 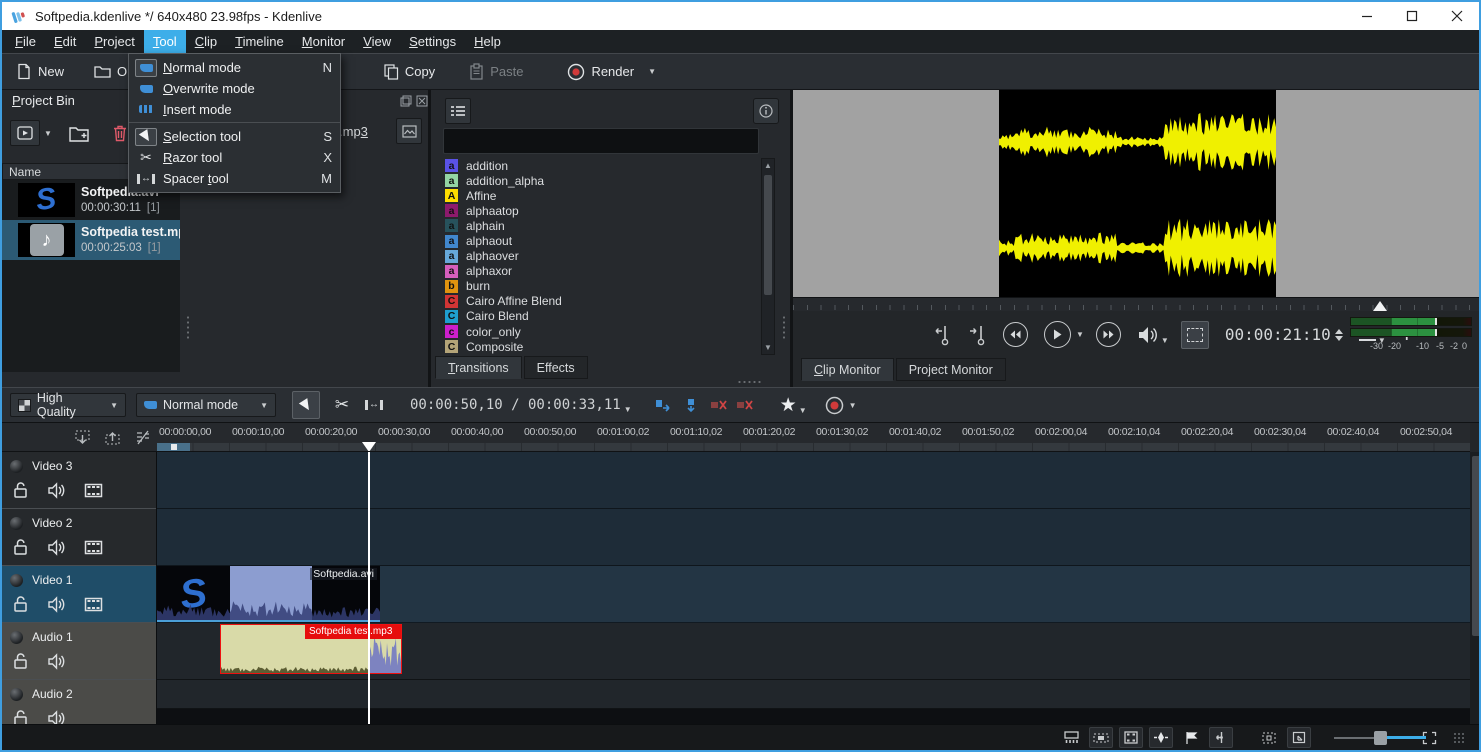 I want to click on play-dropdown-arrow: ▼, so click(x=1080, y=334).